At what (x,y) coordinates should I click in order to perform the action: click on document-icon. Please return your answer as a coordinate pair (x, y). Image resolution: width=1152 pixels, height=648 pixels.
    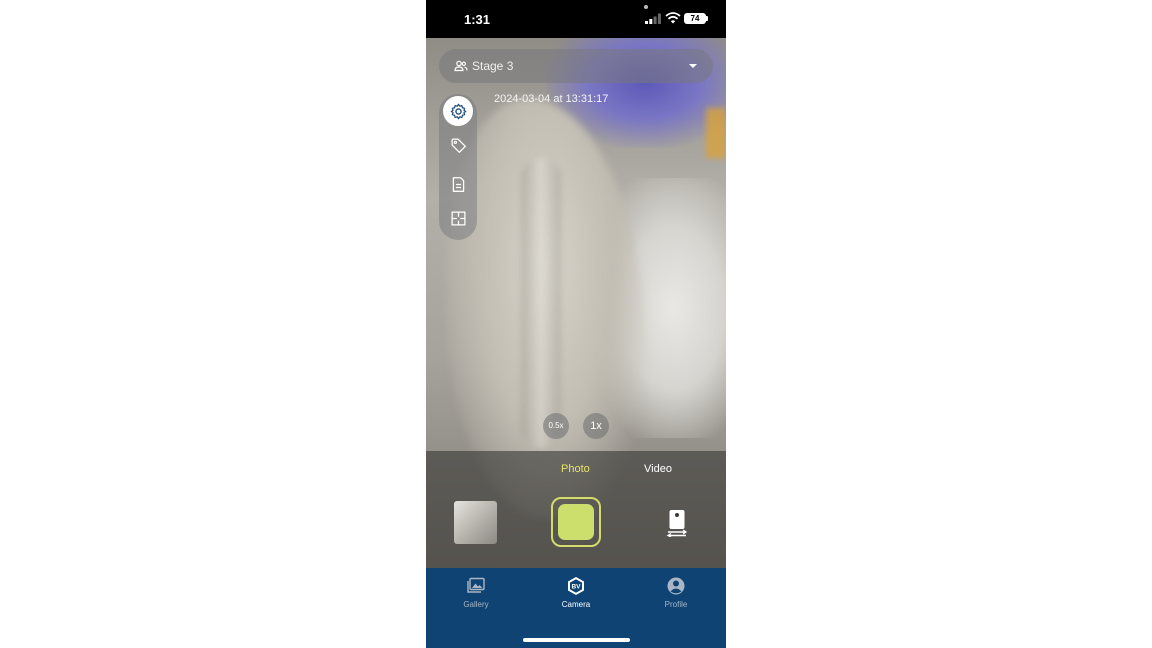
    Looking at the image, I should click on (458, 184).